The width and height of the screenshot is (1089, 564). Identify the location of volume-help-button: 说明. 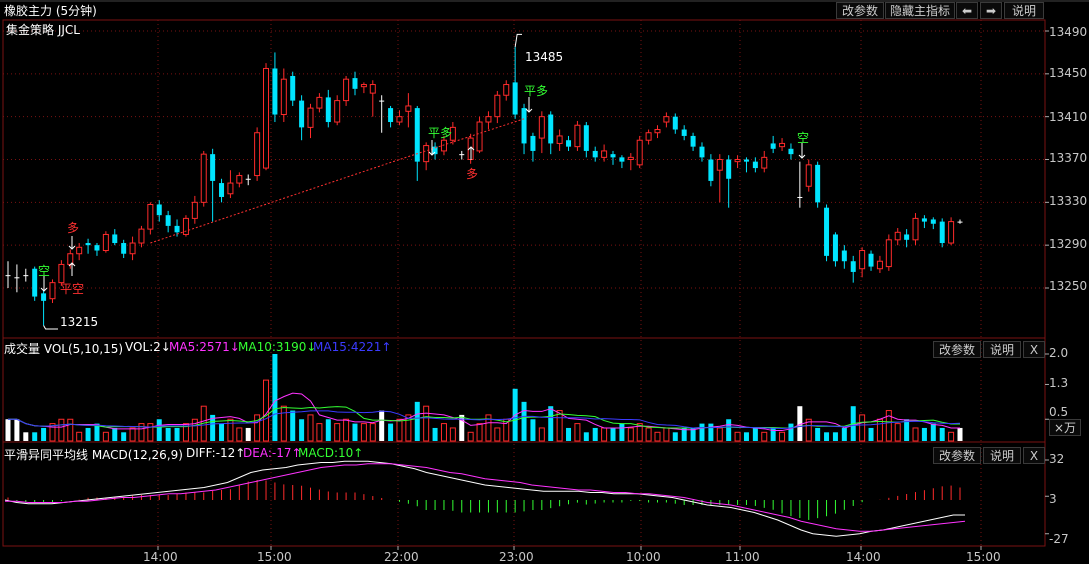
(1002, 349).